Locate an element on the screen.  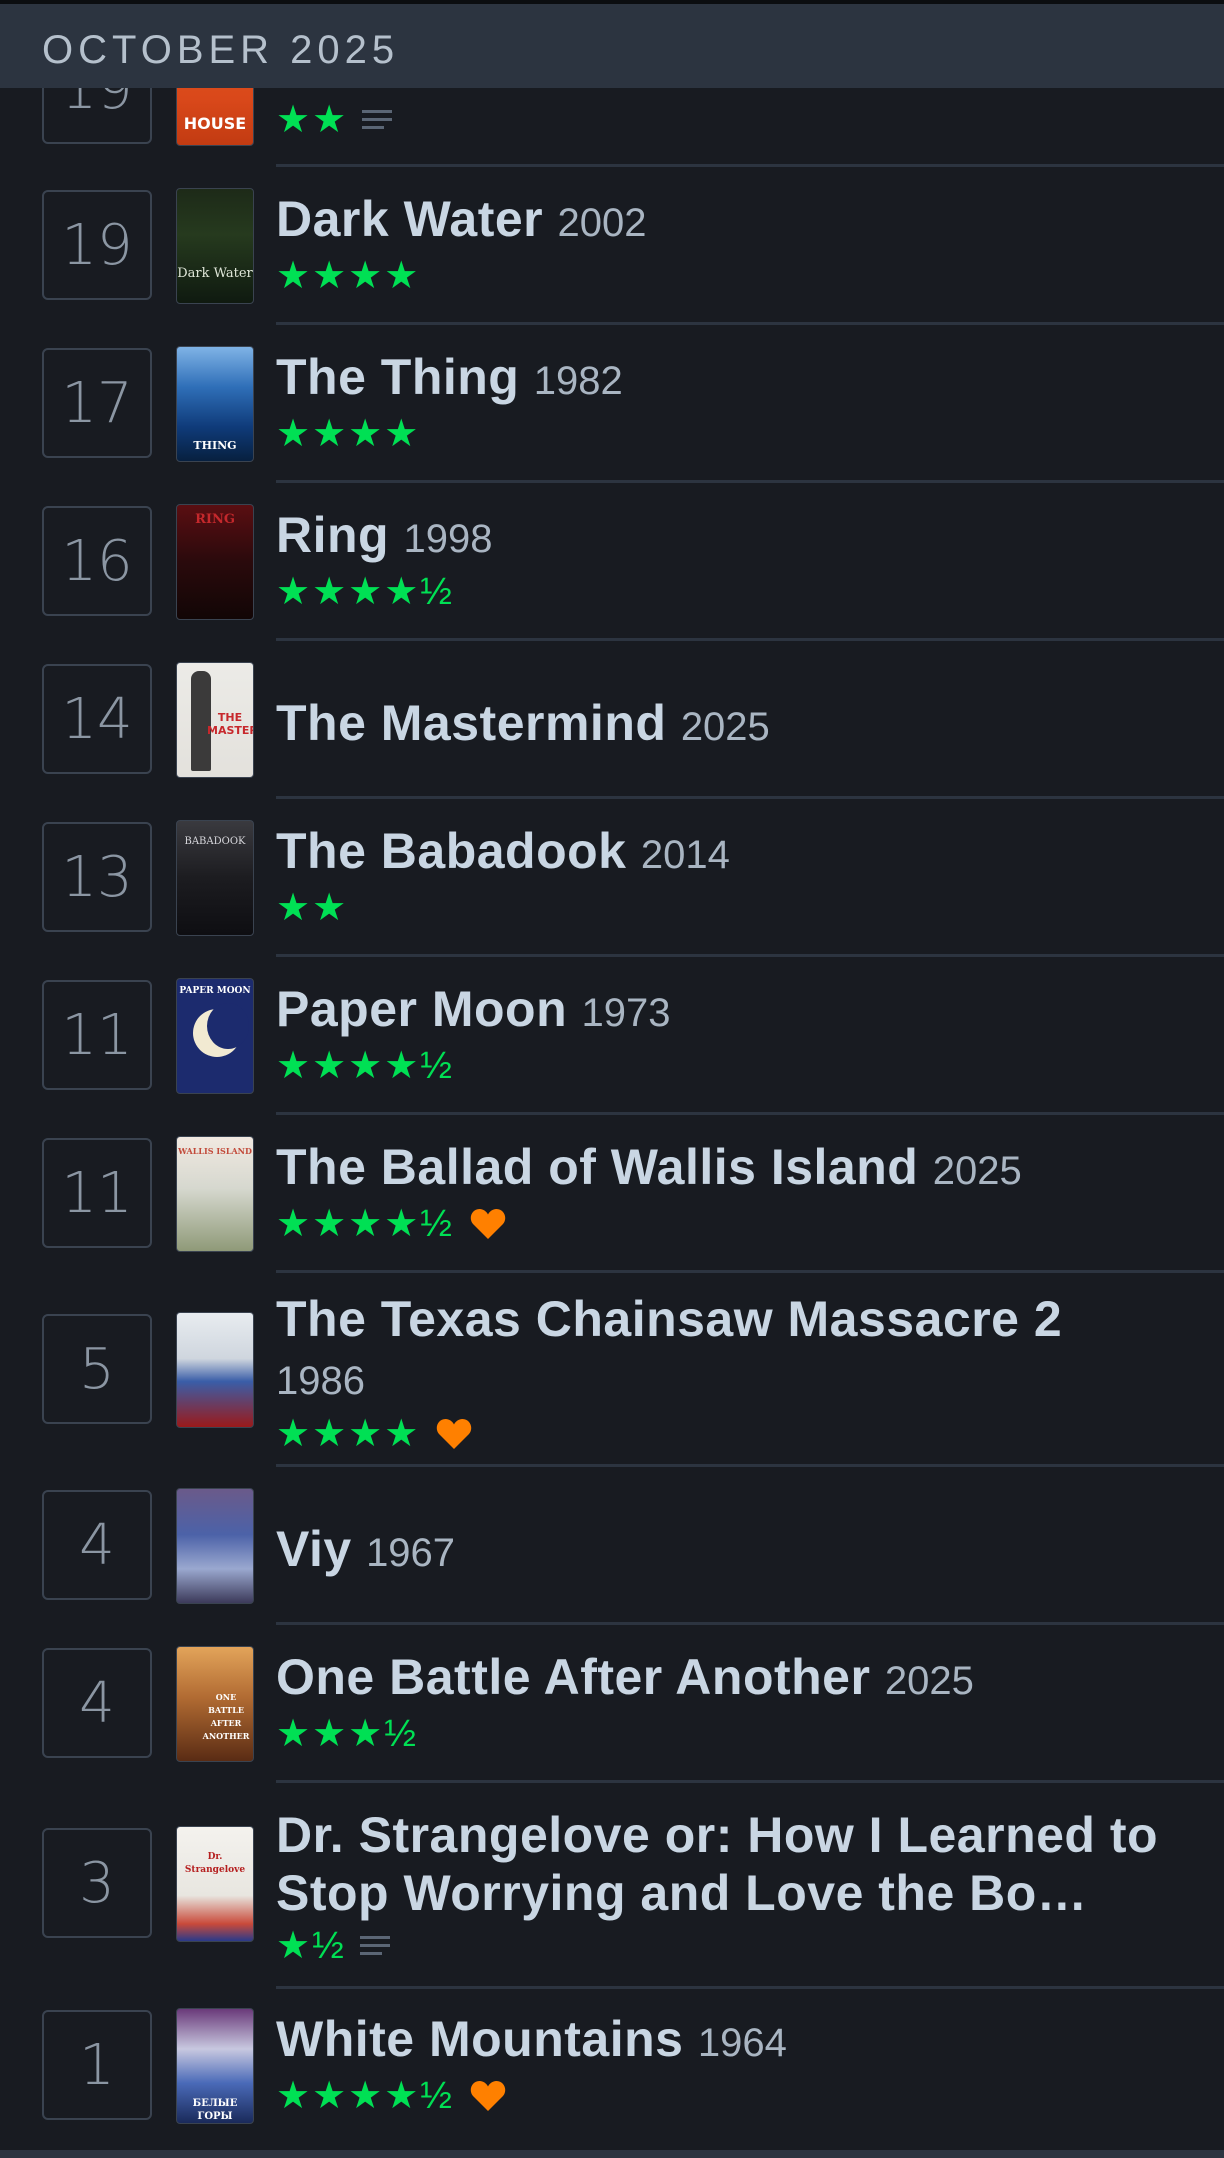
film-poster: Dark Water is located at coordinates (215, 246).